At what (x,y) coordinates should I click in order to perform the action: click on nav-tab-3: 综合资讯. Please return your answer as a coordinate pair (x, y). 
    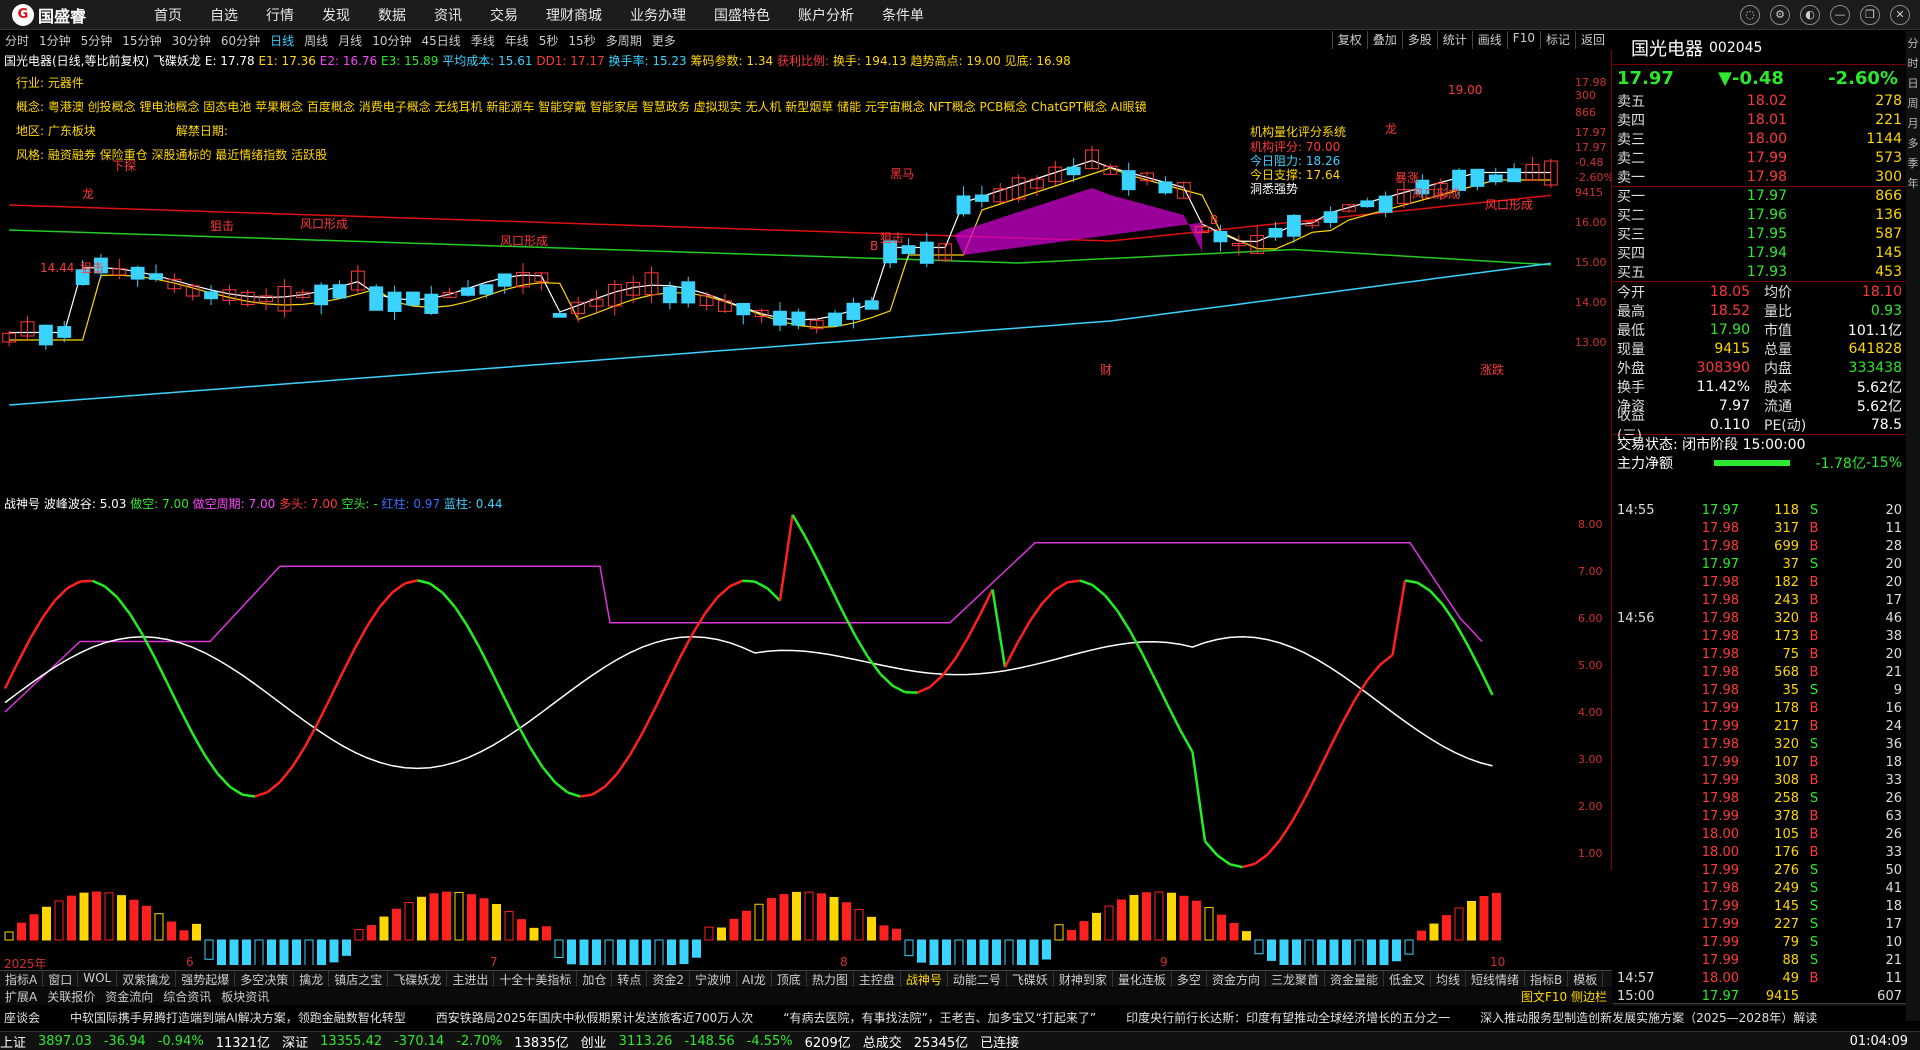
    Looking at the image, I should click on (187, 996).